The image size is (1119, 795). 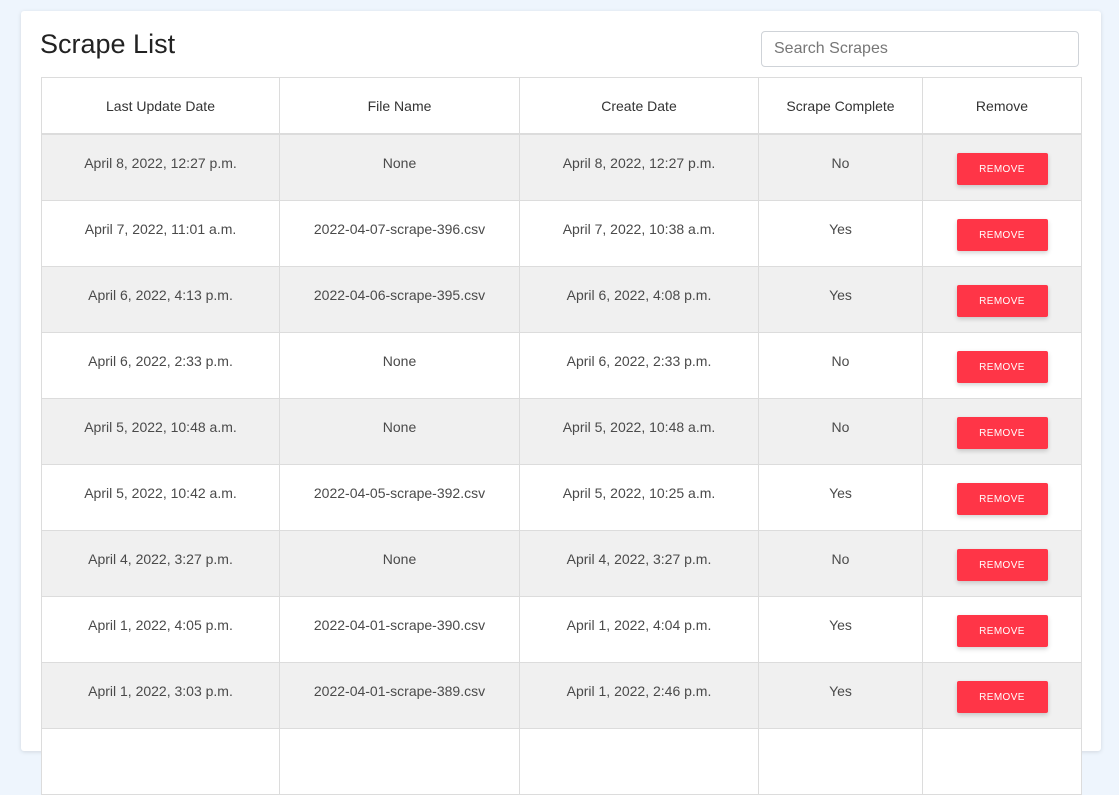 What do you see at coordinates (639, 691) in the screenshot?
I see `create-date-text: April 1, 2022, 2:46 p.m.` at bounding box center [639, 691].